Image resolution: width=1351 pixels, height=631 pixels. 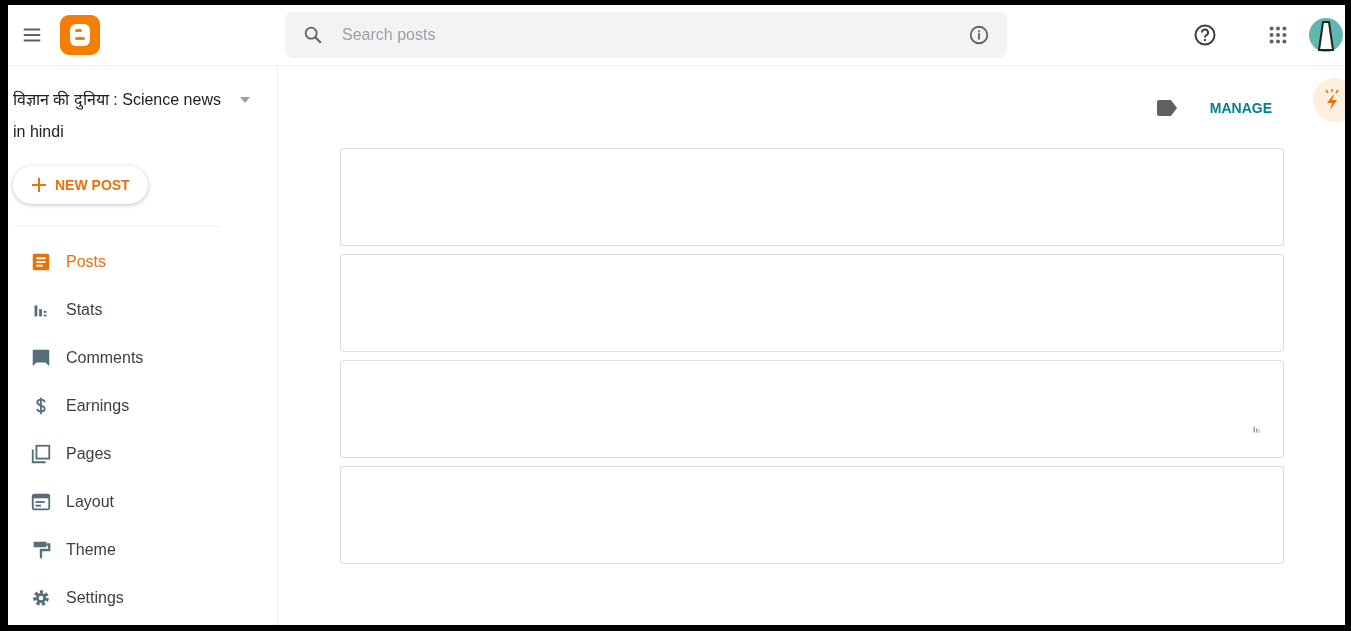 I want to click on search-field: Search posts, so click(x=645, y=35).